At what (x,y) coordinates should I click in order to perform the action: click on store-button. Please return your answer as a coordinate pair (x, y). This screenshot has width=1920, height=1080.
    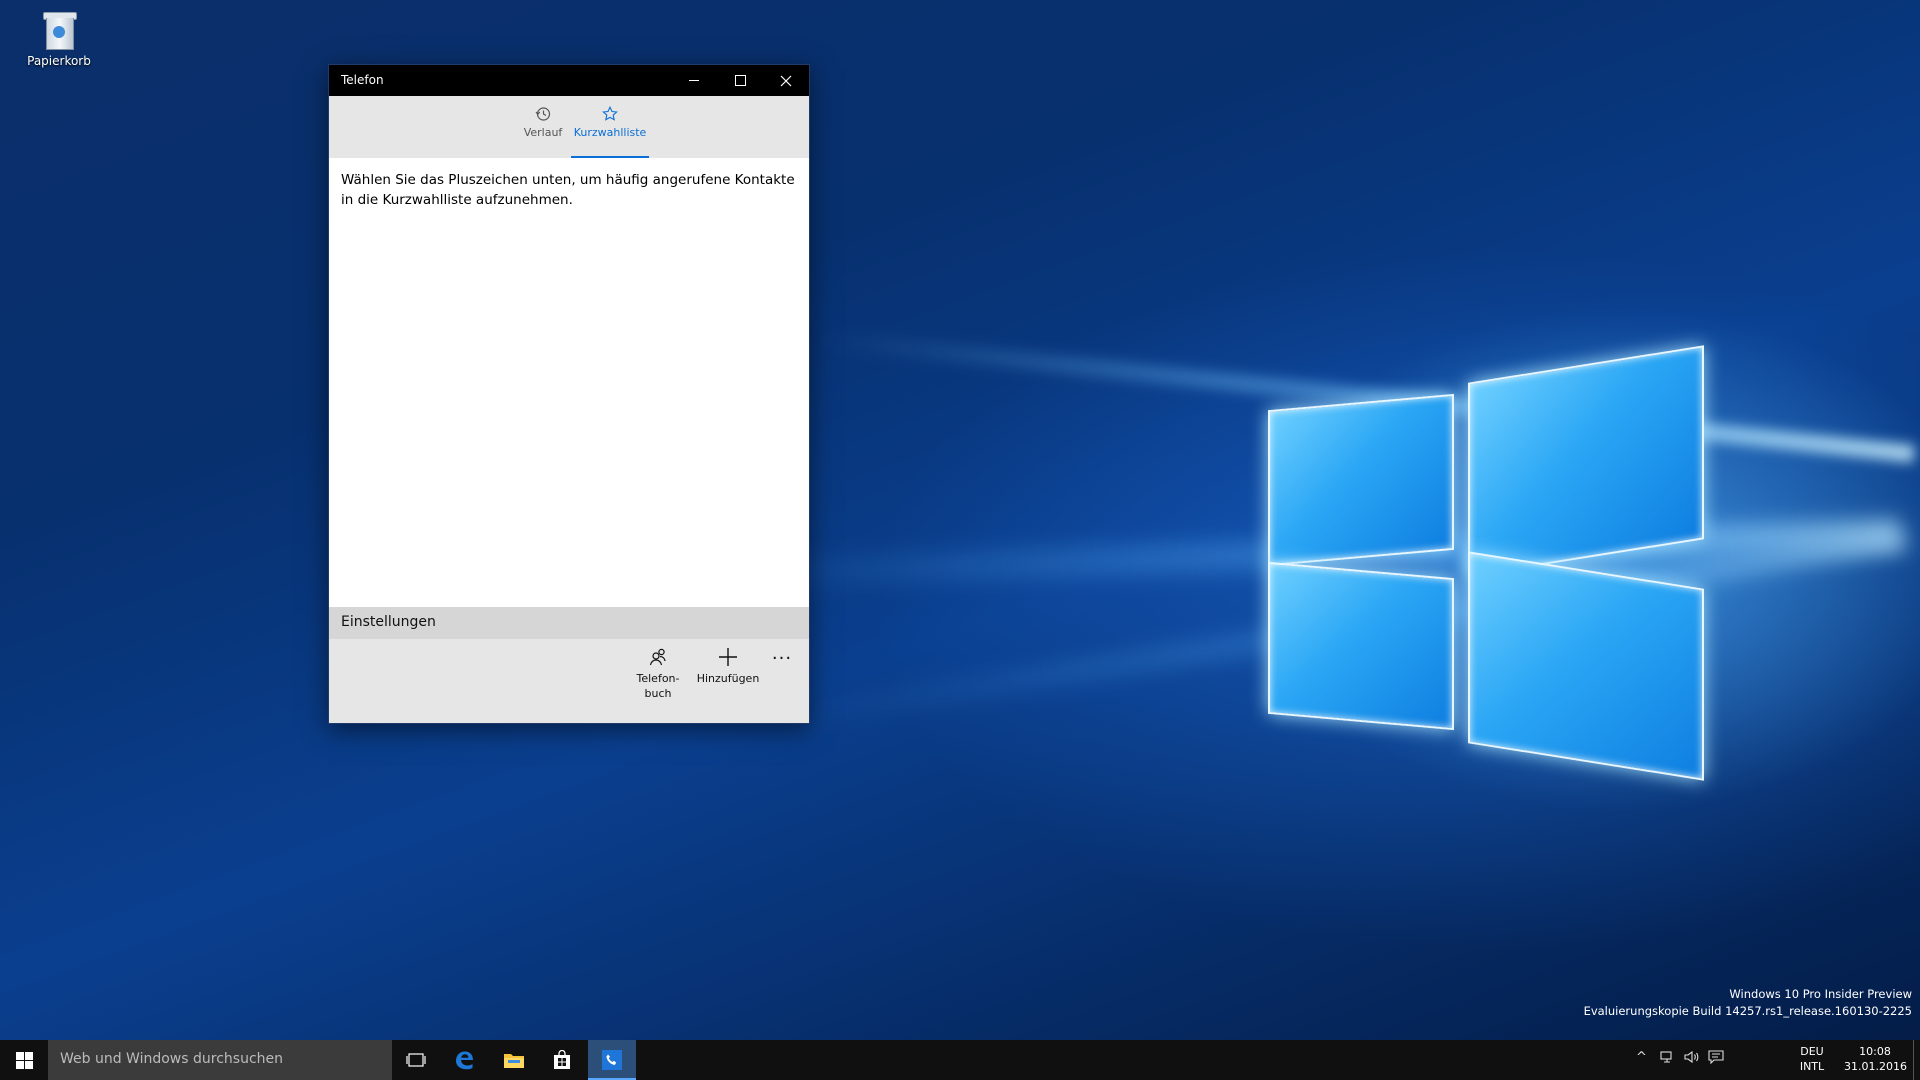
    Looking at the image, I should click on (562, 1060).